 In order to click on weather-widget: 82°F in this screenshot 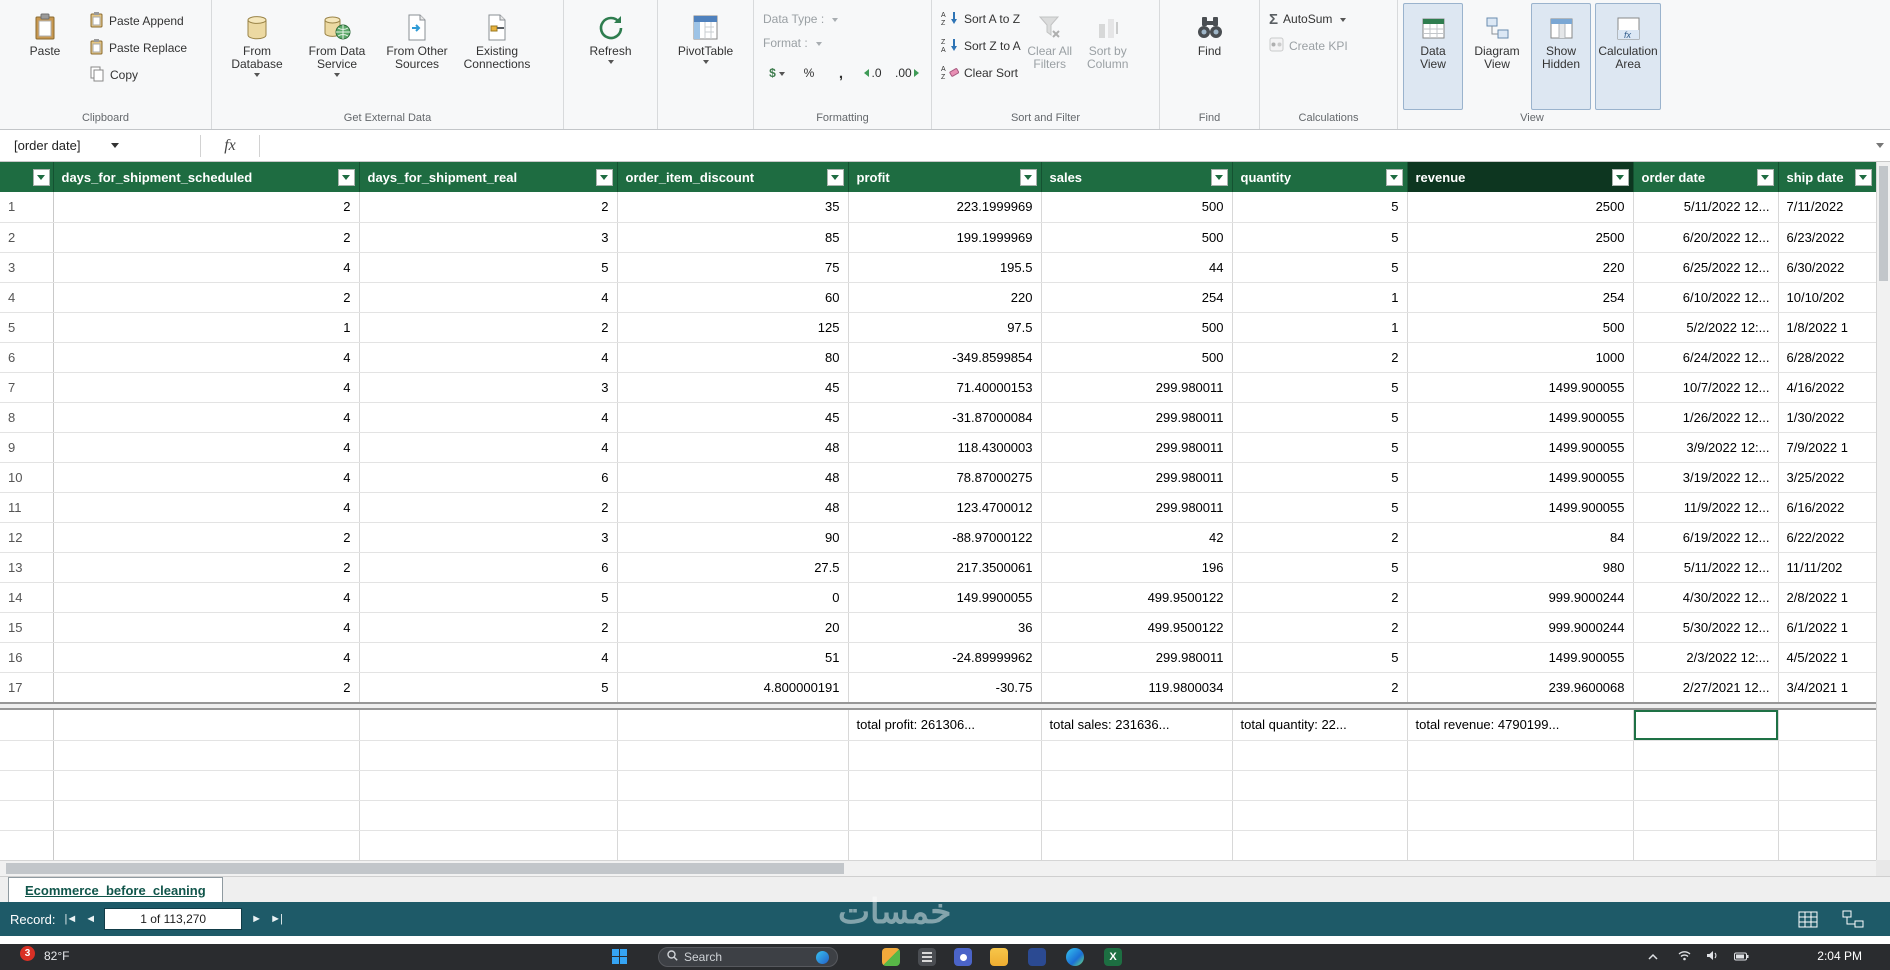, I will do `click(56, 956)`.